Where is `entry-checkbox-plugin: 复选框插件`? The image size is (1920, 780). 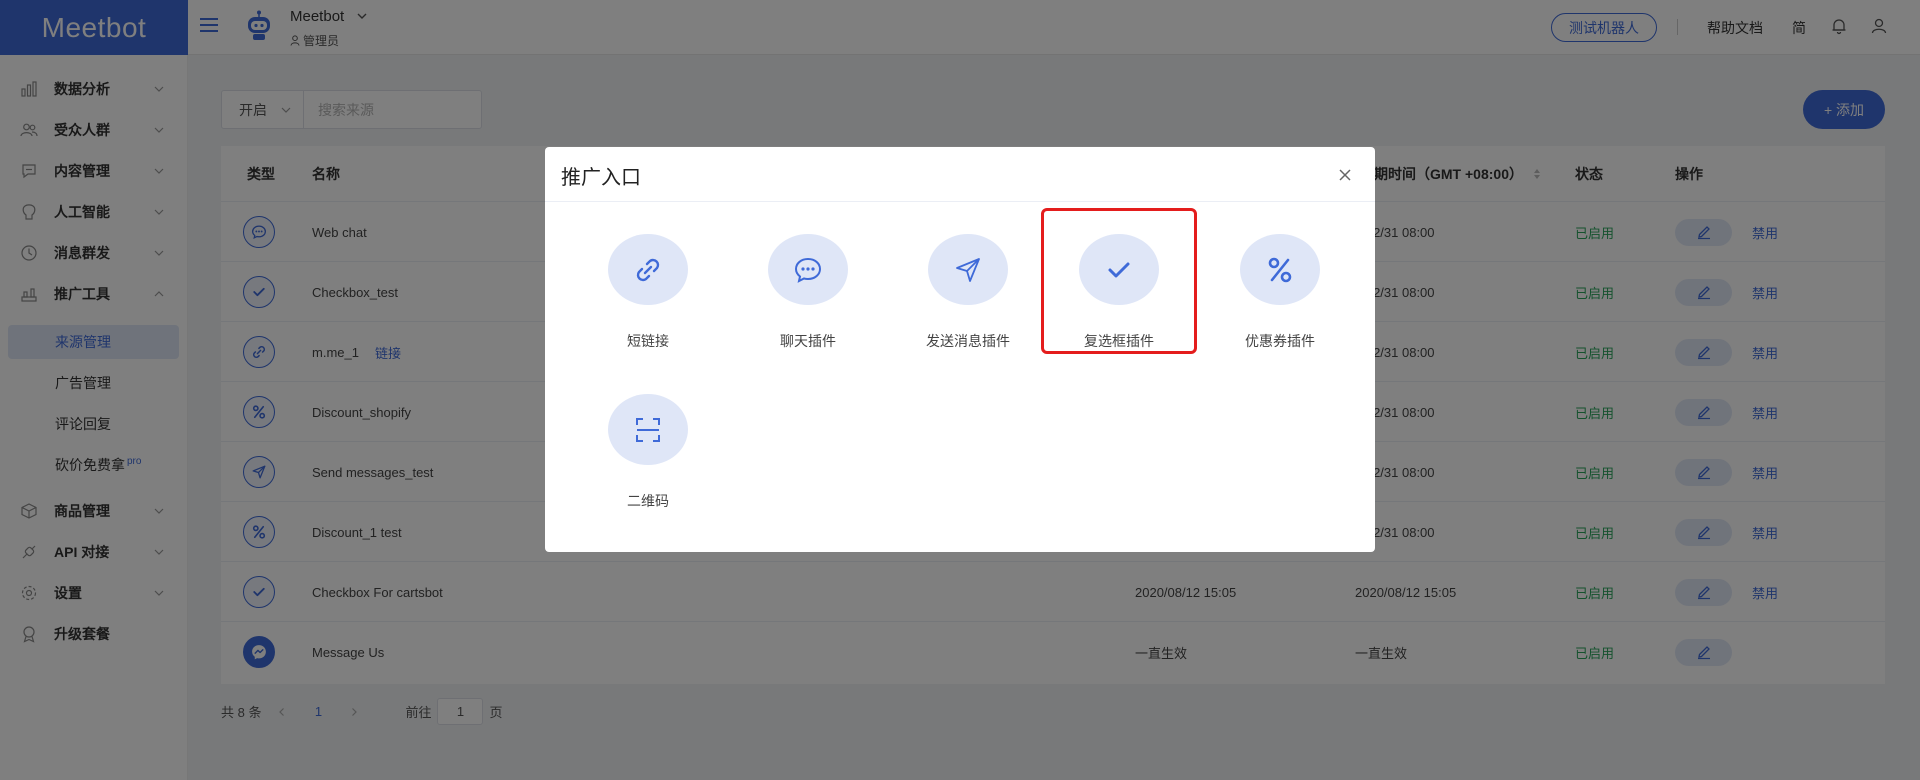
entry-checkbox-plugin: 复选框插件 is located at coordinates (1119, 281).